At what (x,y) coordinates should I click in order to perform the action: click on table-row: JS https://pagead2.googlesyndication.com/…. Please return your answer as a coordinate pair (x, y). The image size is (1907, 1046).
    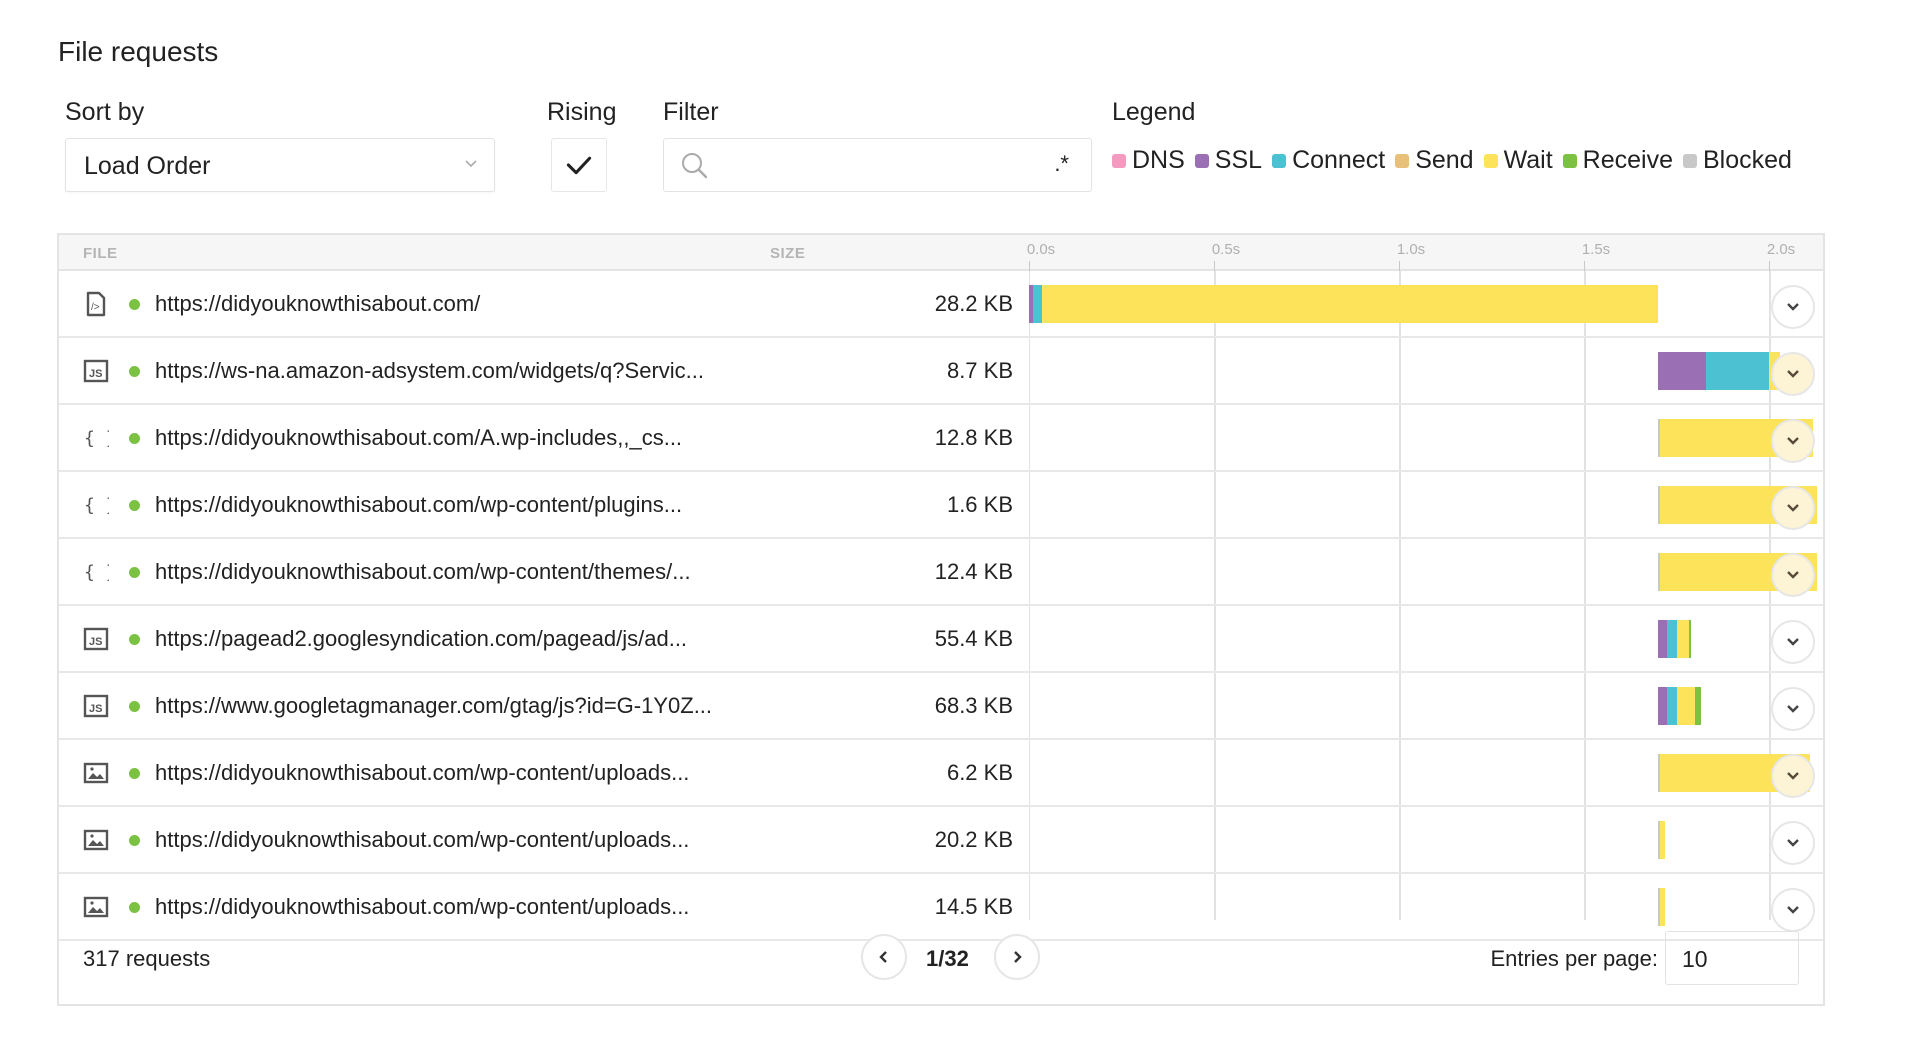
    Looking at the image, I should click on (941, 639).